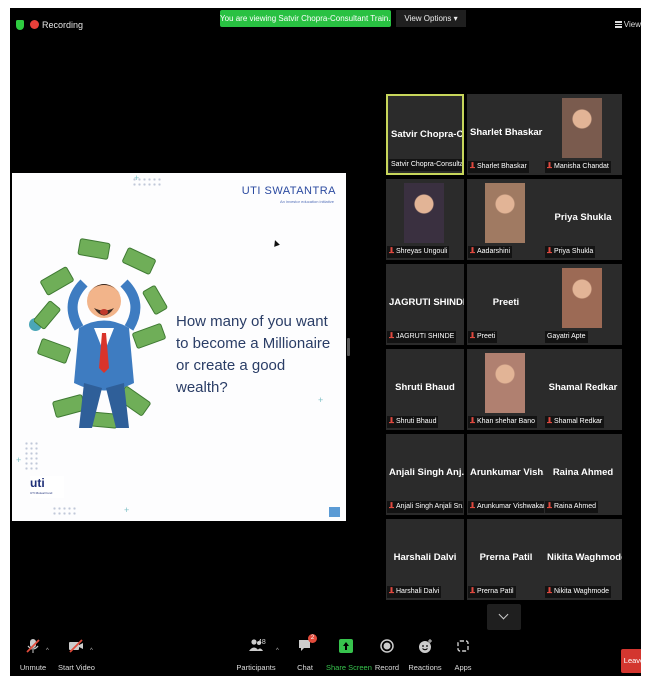 The width and height of the screenshot is (647, 681). What do you see at coordinates (506, 304) in the screenshot?
I see `participant-tile: Preeti Preeti` at bounding box center [506, 304].